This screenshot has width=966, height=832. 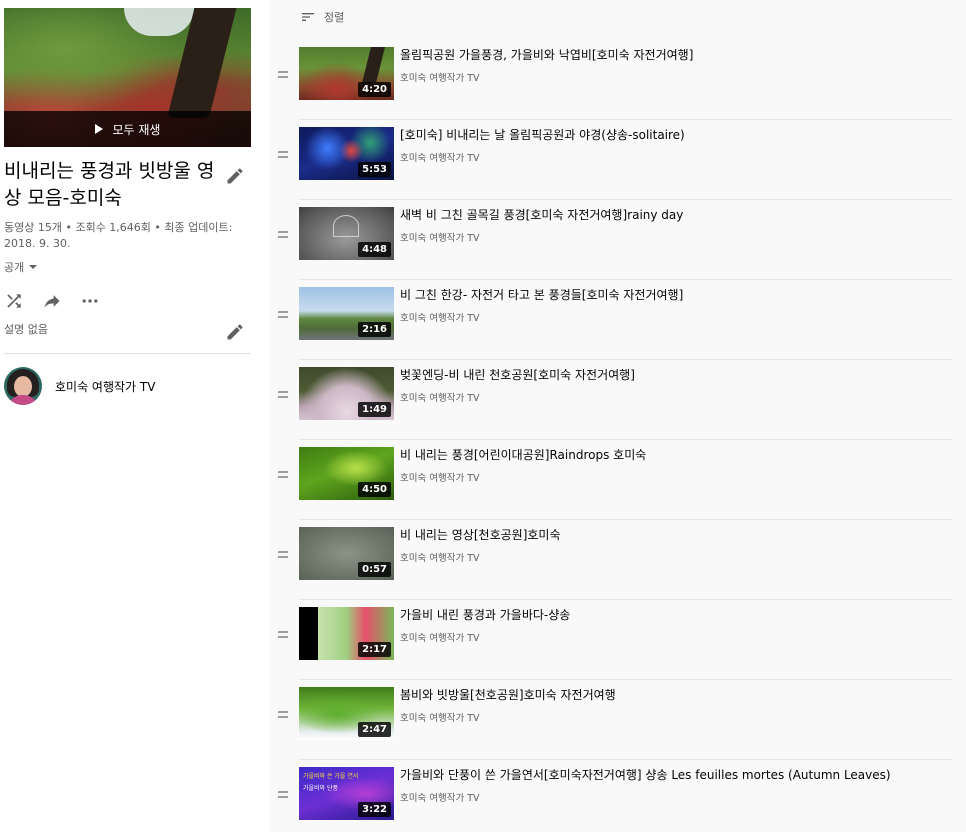 I want to click on privacy-dropdown: 공개, so click(x=21, y=267).